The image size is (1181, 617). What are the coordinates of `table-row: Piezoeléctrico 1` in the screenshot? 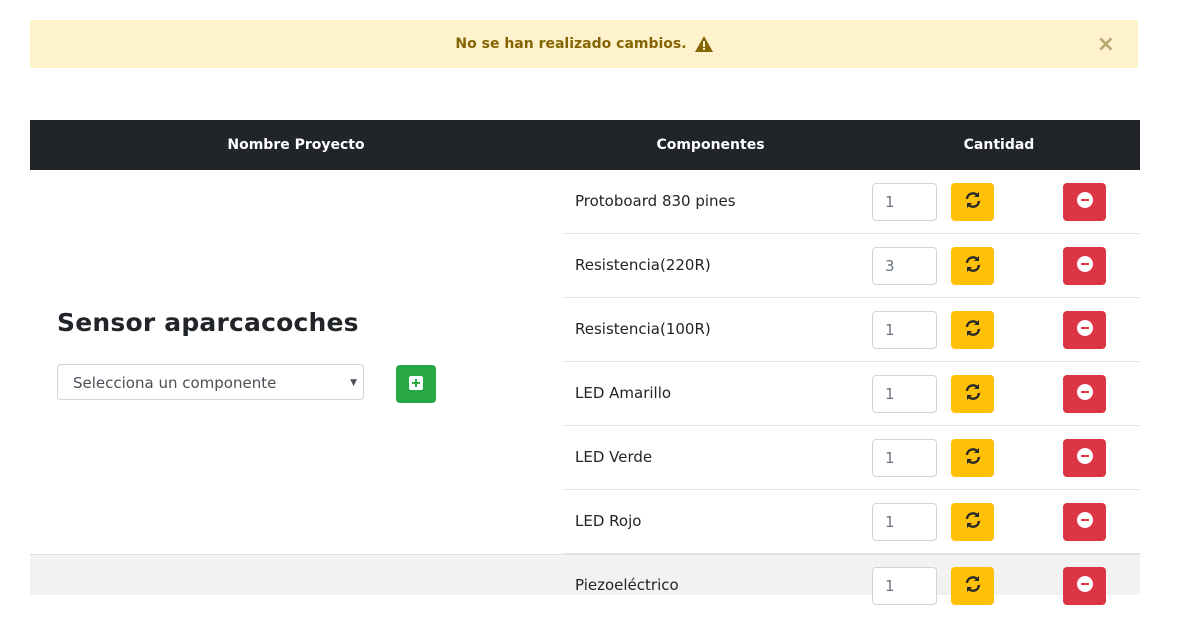 It's located at (851, 585).